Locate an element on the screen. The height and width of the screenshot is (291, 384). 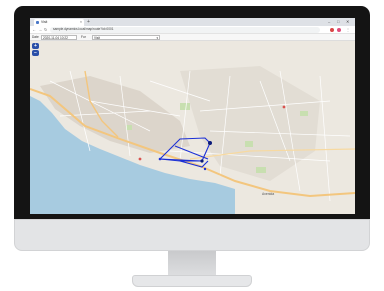
forward-icon: → is located at coordinates (40, 30).